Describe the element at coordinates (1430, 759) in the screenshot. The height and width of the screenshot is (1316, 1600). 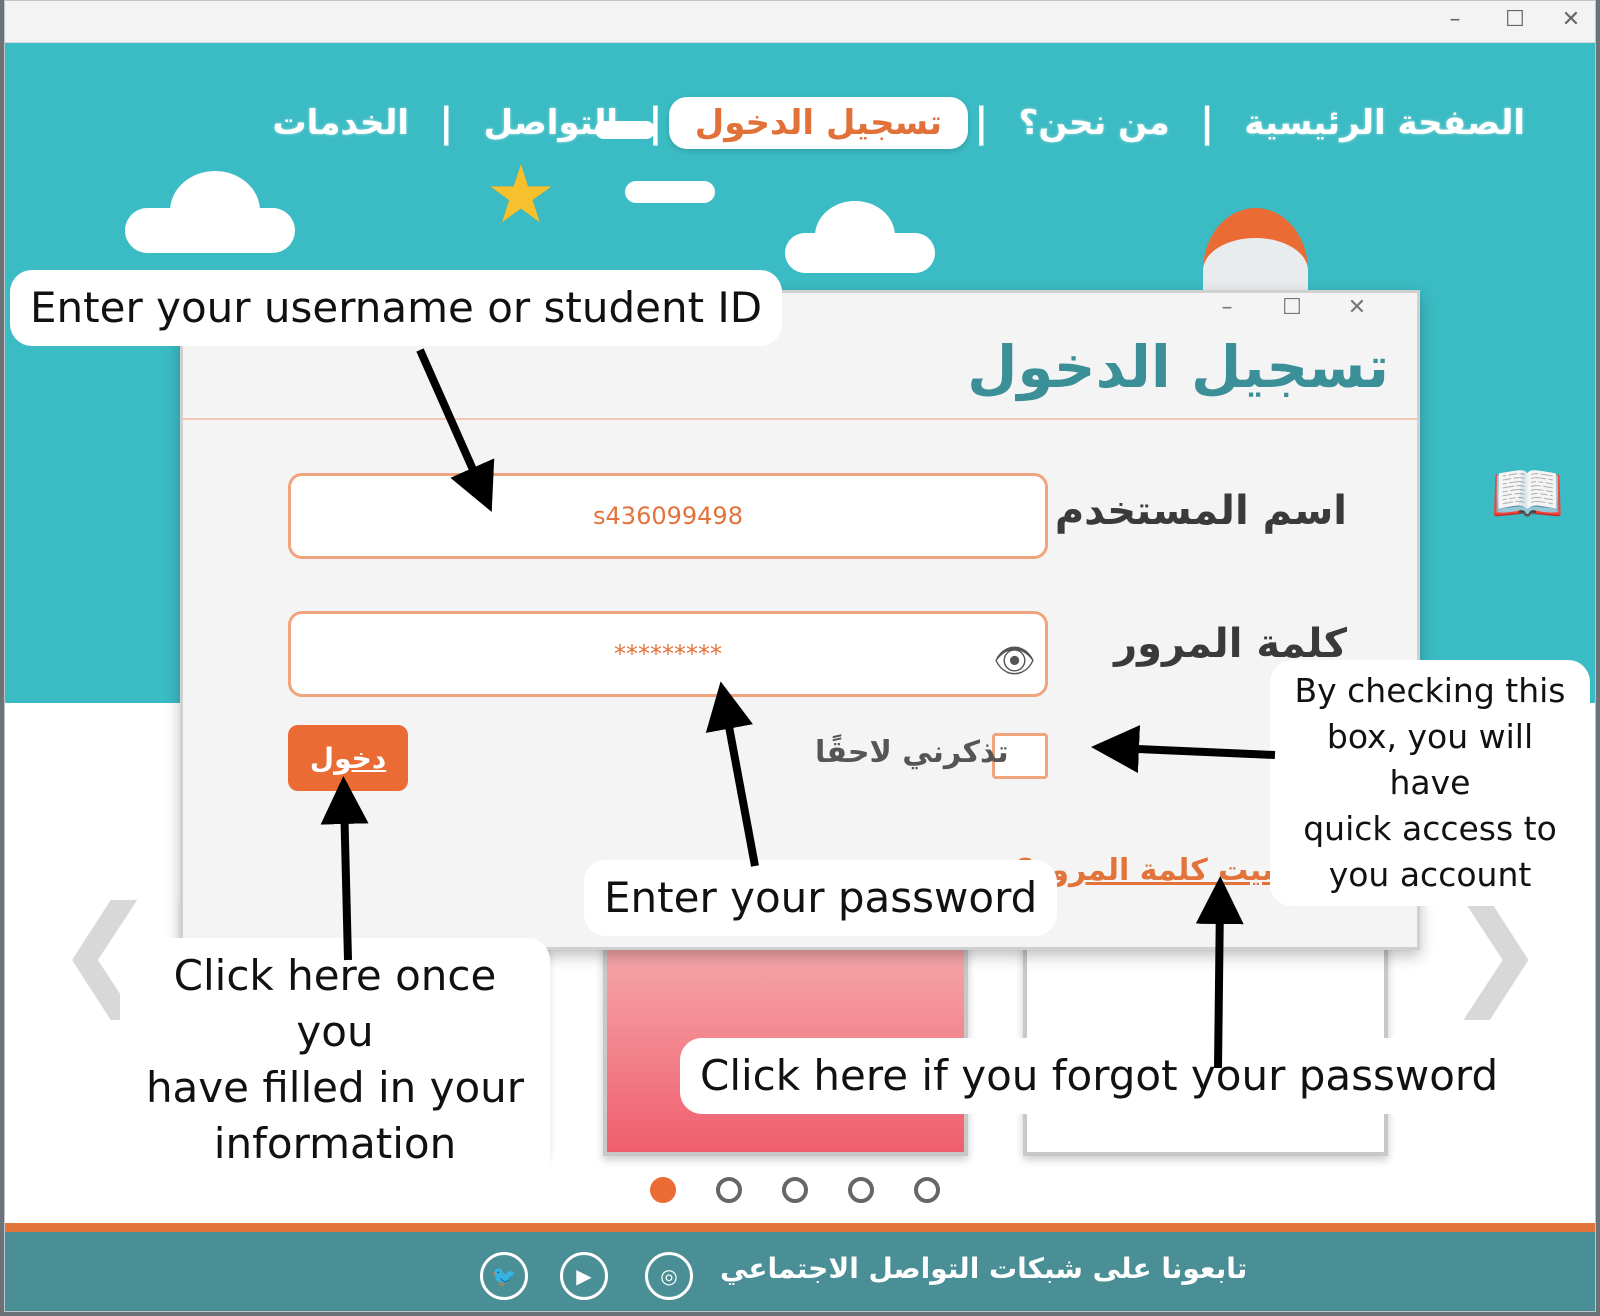
I see `annotation-line: box, you will have` at that location.